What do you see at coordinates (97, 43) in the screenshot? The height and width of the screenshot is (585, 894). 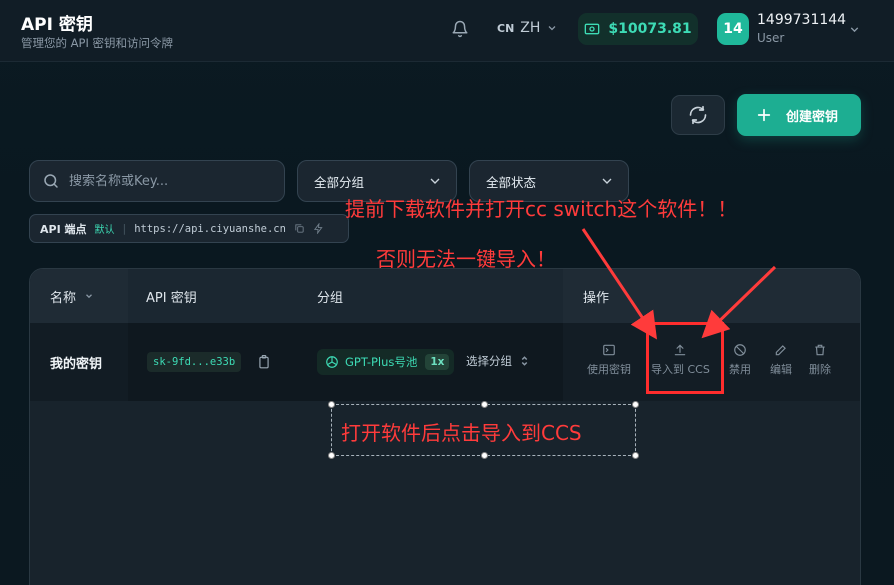 I see `page-subtitle: 管理您的 API 密钥和访问令牌` at bounding box center [97, 43].